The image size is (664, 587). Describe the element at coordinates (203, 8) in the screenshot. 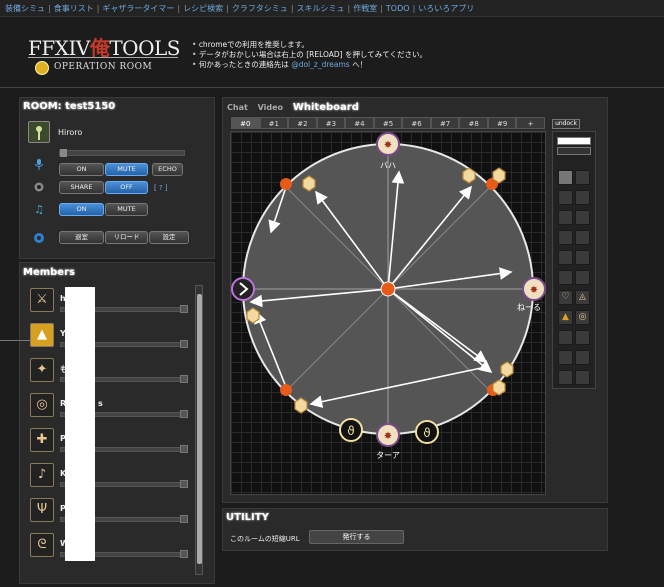

I see `nav-link-recipe: レシピ検索` at that location.